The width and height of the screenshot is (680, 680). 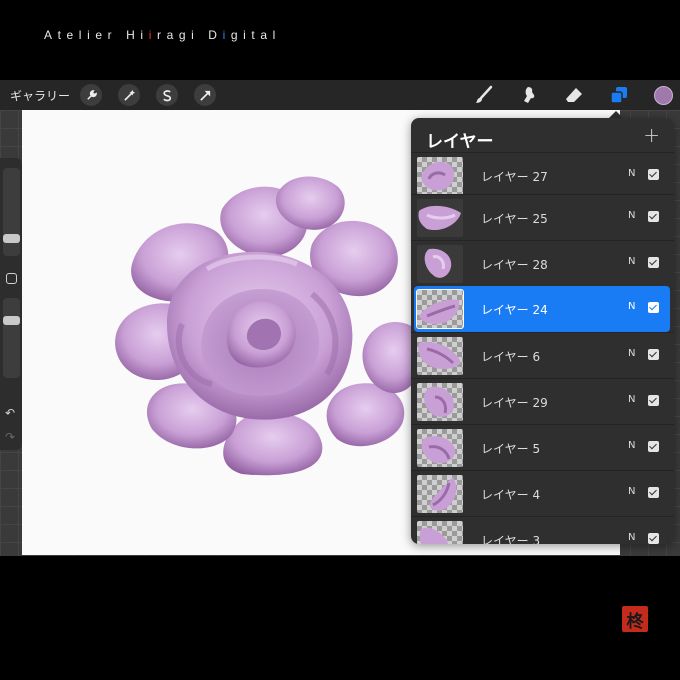 I want to click on add-layer-button: +, so click(x=651, y=135).